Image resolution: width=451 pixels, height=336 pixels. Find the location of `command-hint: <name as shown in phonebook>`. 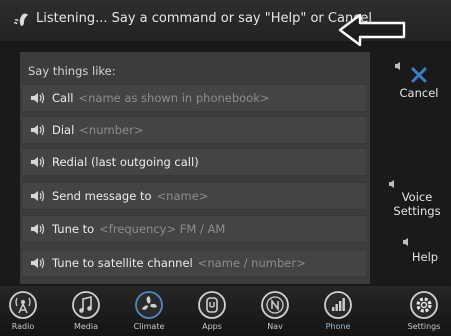

command-hint: <name as shown in phonebook> is located at coordinates (174, 98).